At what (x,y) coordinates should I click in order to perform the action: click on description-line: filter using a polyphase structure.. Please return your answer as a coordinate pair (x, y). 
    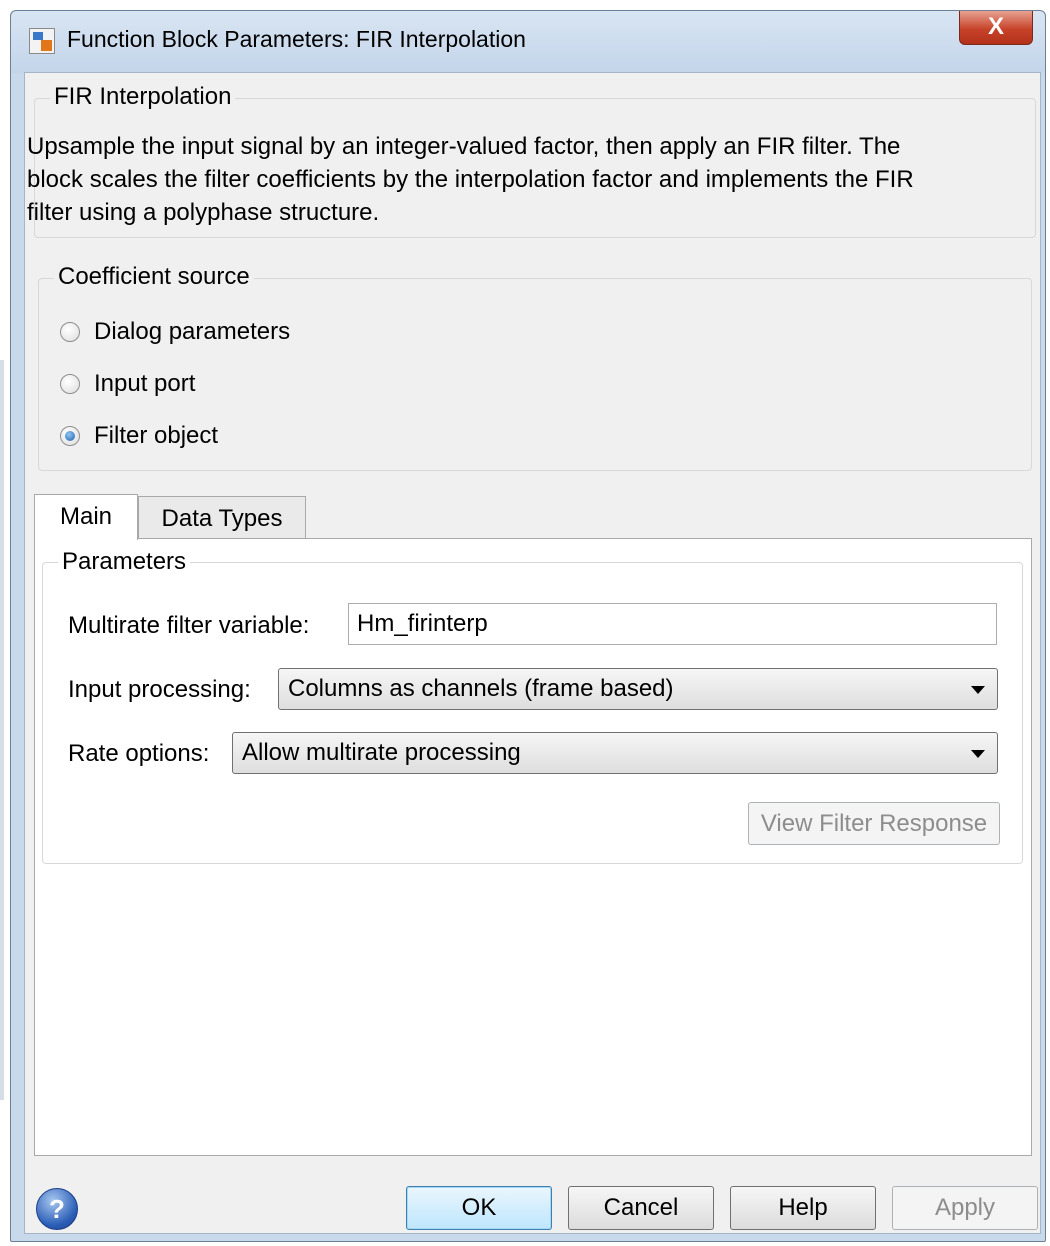
    Looking at the image, I should click on (203, 212).